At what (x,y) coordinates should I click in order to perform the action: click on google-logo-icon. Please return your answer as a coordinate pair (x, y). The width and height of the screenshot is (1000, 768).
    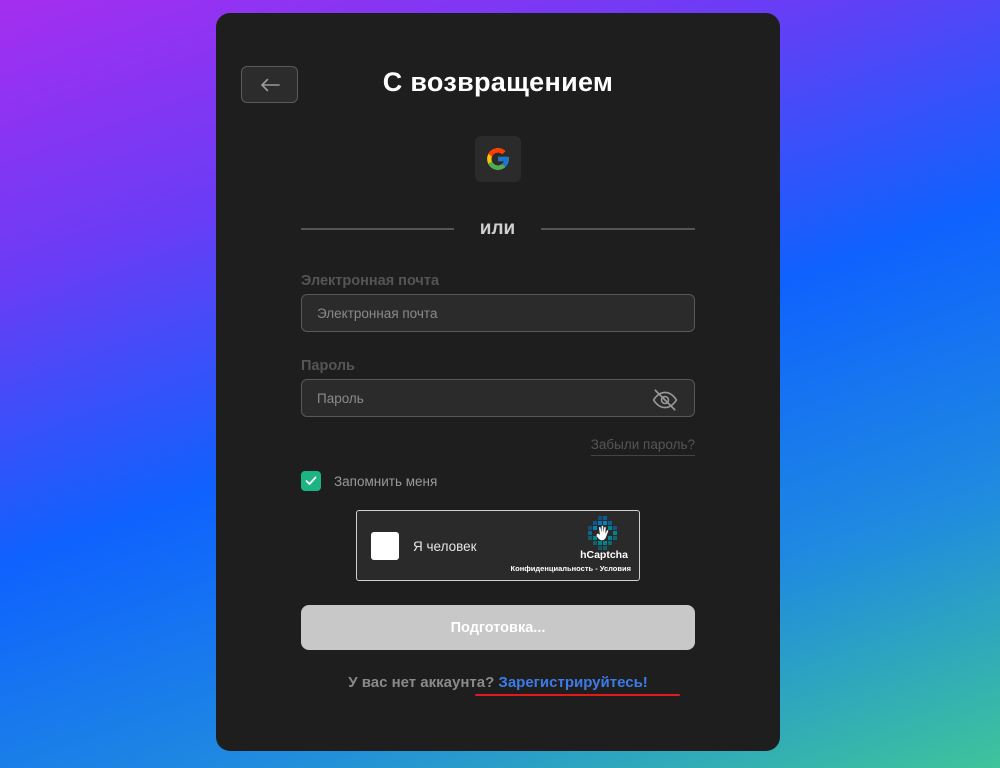
    Looking at the image, I should click on (498, 159).